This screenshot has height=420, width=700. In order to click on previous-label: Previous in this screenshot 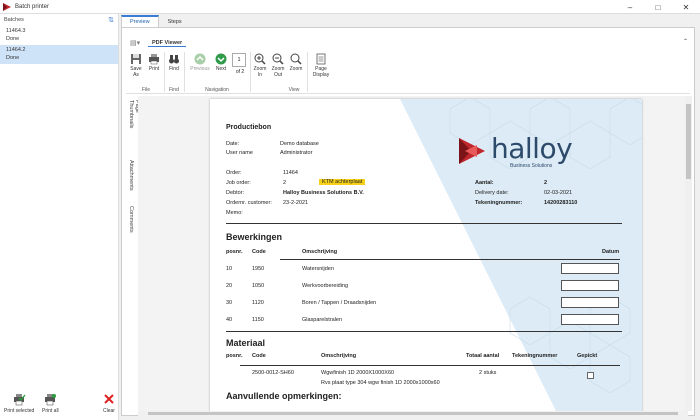, I will do `click(200, 69)`.